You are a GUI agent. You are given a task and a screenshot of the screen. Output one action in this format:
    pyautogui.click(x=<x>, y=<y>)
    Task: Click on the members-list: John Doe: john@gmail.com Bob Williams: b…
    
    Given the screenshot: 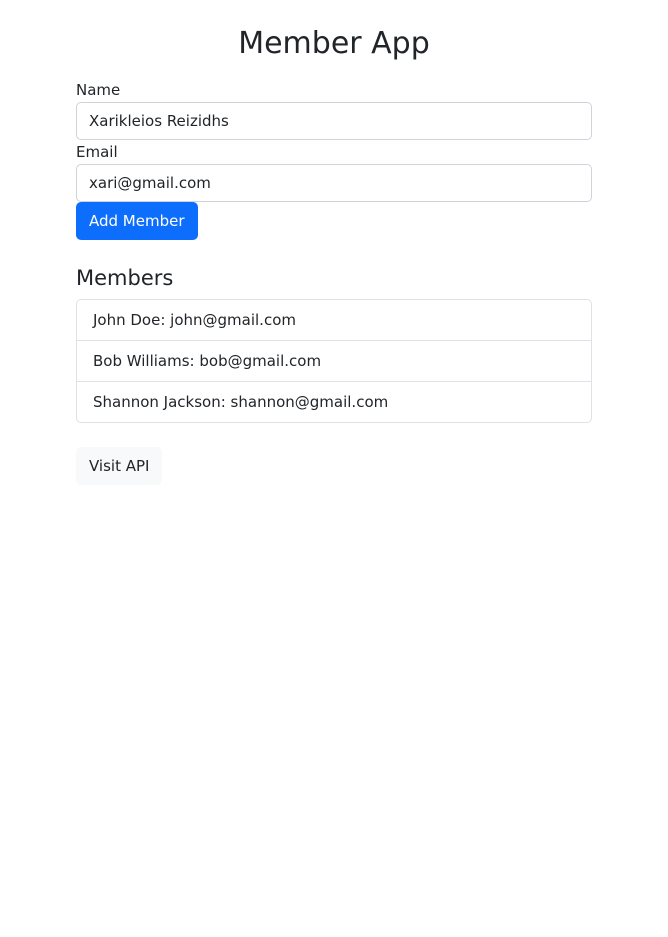 What is the action you would take?
    pyautogui.click(x=334, y=361)
    